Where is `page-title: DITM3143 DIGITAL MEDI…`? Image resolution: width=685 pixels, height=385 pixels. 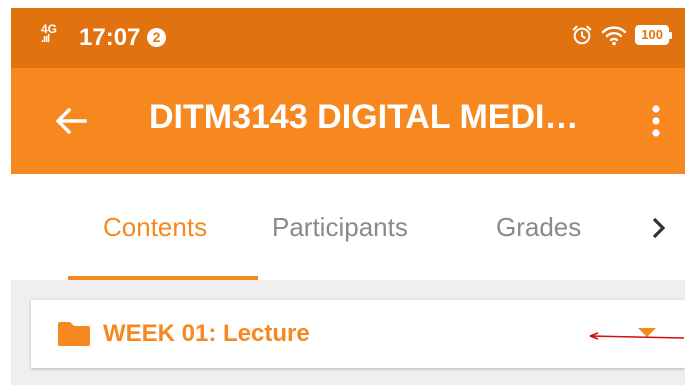 page-title: DITM3143 DIGITAL MEDI… is located at coordinates (364, 117).